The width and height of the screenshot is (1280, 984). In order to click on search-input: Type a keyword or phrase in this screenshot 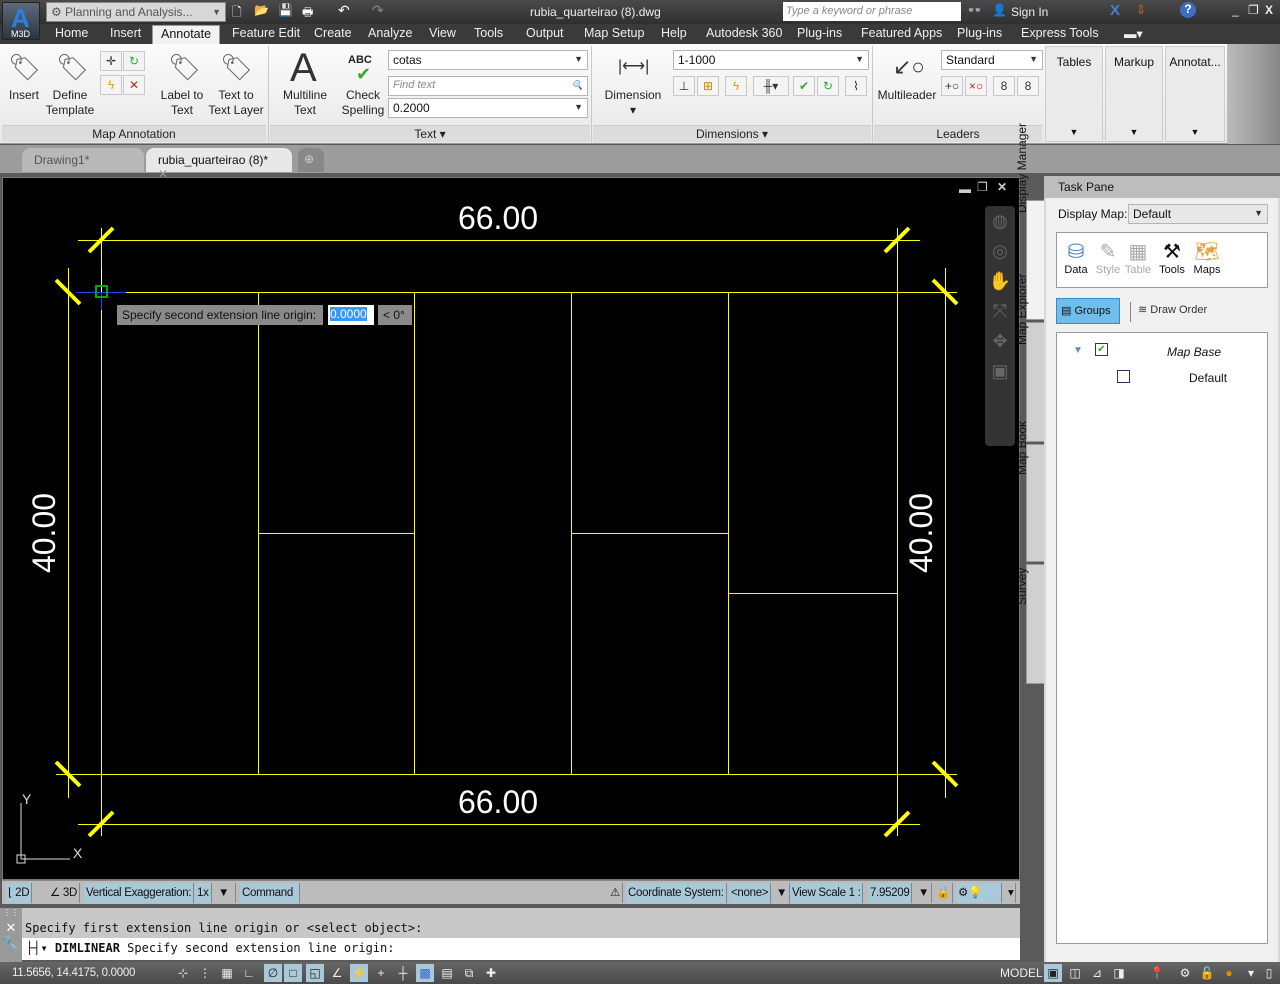, I will do `click(872, 11)`.